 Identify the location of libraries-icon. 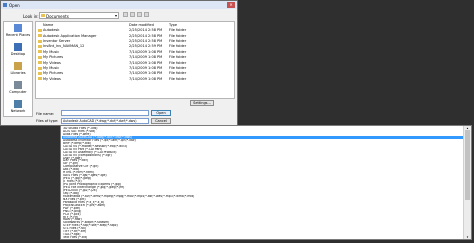
(18, 66).